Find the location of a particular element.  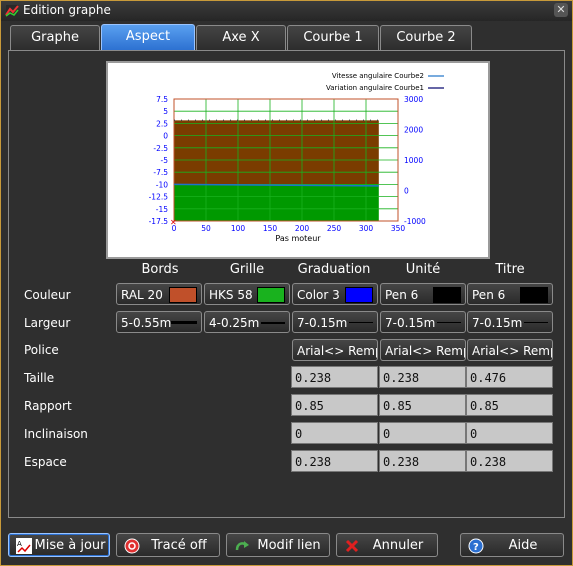

trace-off-button: Tracé off is located at coordinates (168, 545).